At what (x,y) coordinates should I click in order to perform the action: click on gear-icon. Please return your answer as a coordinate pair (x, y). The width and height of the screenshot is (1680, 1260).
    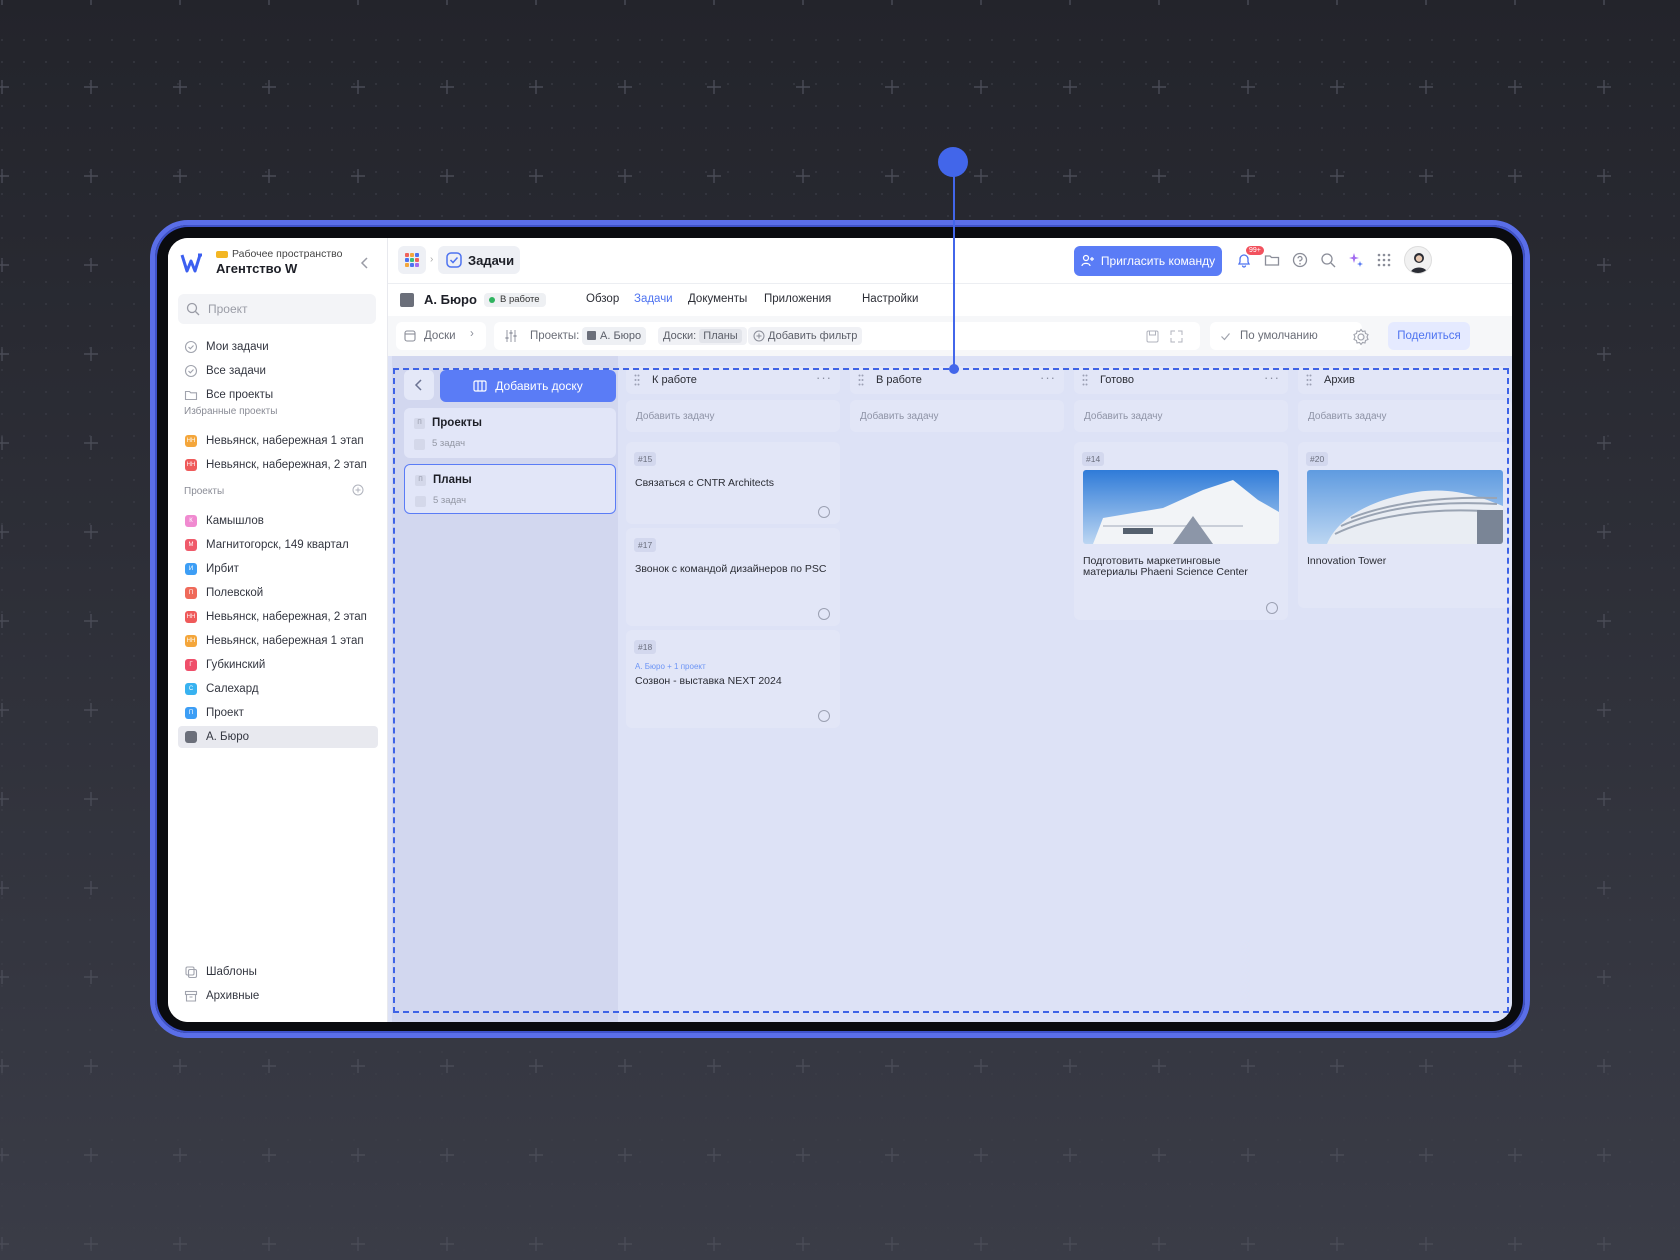
    Looking at the image, I should click on (1361, 337).